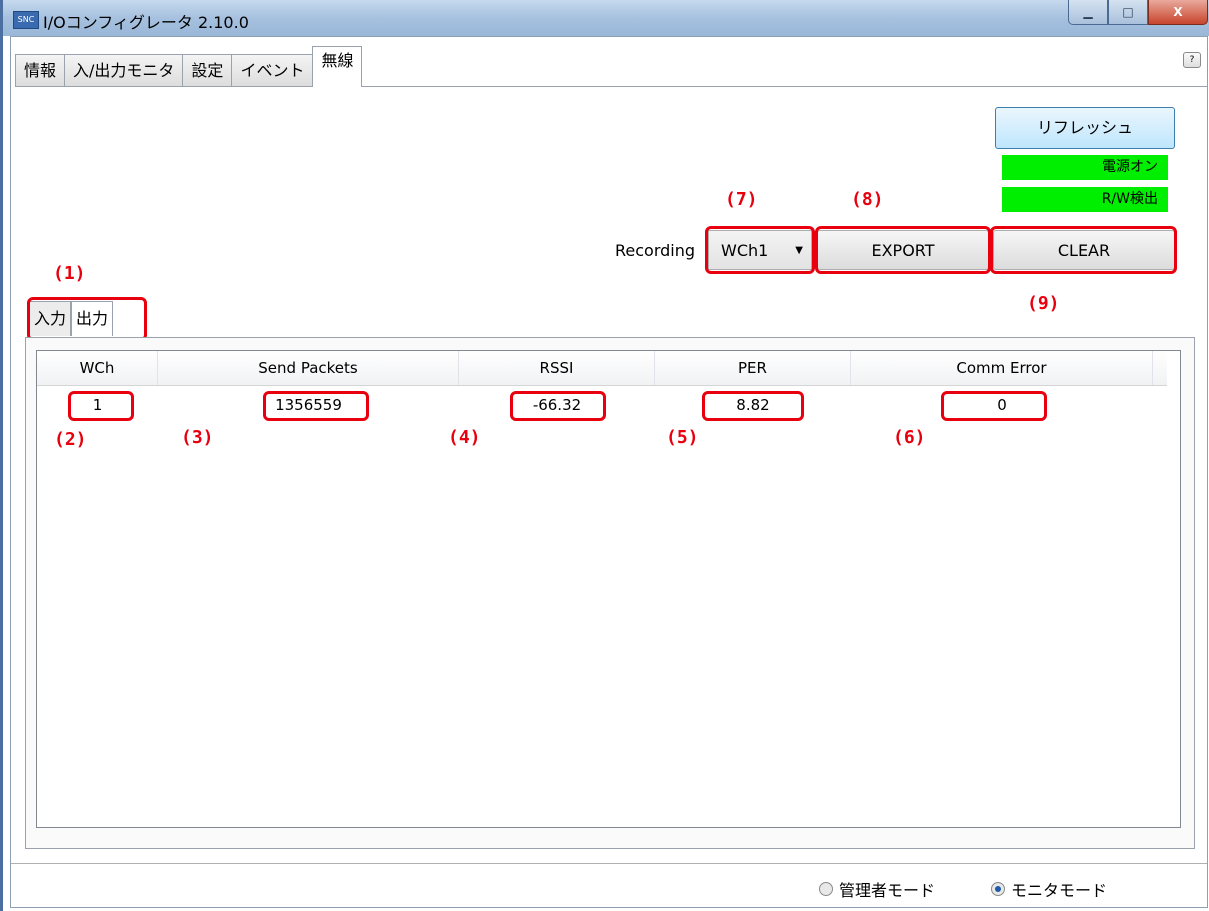 Image resolution: width=1209 pixels, height=911 pixels. Describe the element at coordinates (682, 437) in the screenshot. I see `annotation-5: (5)` at that location.